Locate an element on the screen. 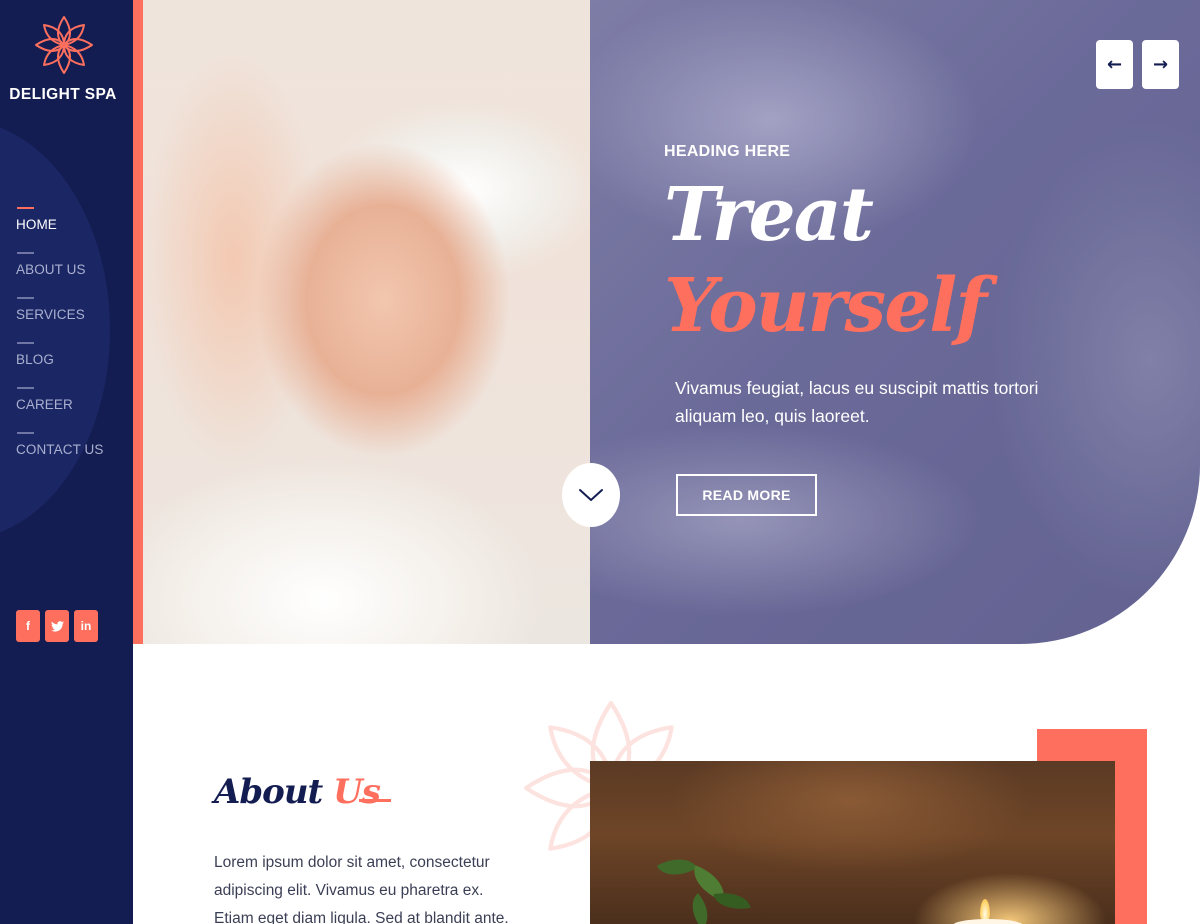  brand-name: DELIGHT SPA is located at coordinates (63, 95).